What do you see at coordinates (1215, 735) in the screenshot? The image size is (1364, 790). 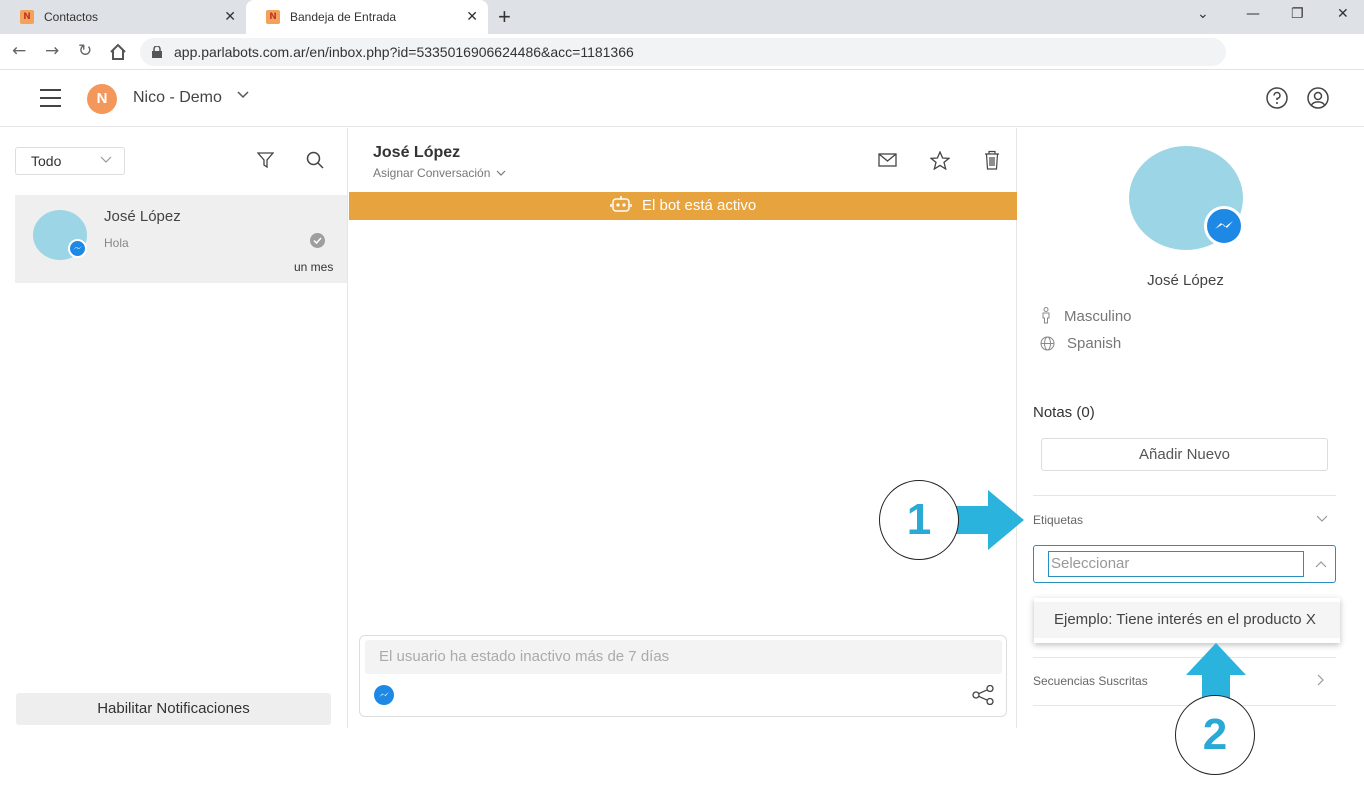 I see `annotation-number-2: 2` at bounding box center [1215, 735].